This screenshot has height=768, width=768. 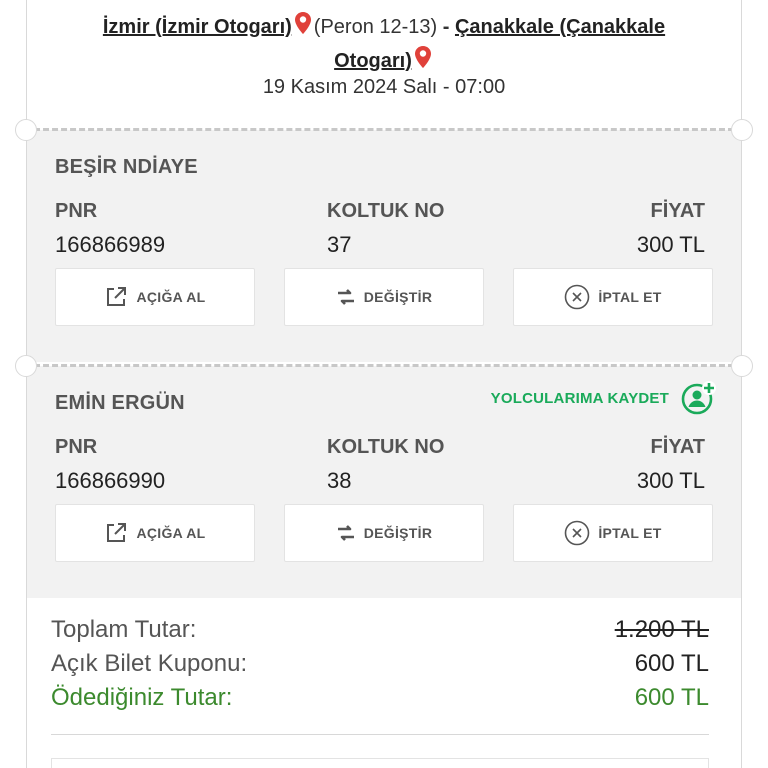 What do you see at coordinates (380, 701) in the screenshot?
I see `paid-amount-row: Ödediğiniz Tutar: 600 TL` at bounding box center [380, 701].